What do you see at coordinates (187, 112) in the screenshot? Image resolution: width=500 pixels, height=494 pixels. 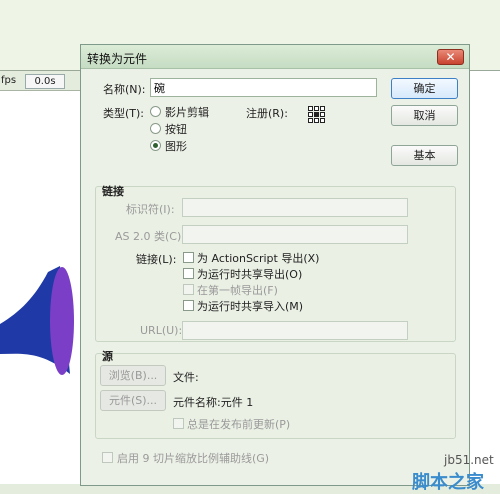 I see `type-movieclip-label: 影片剪辑` at bounding box center [187, 112].